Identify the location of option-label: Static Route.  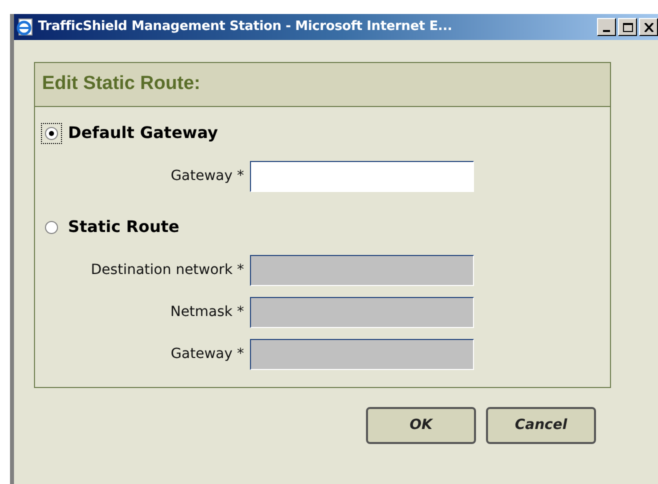
(124, 227).